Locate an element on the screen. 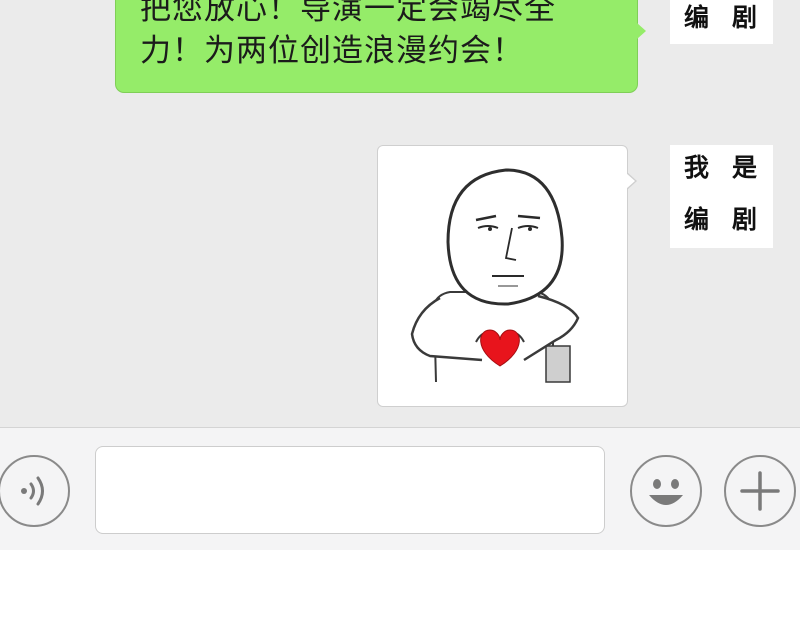 This screenshot has height=625, width=800. smiley-emoji-icon is located at coordinates (666, 492).